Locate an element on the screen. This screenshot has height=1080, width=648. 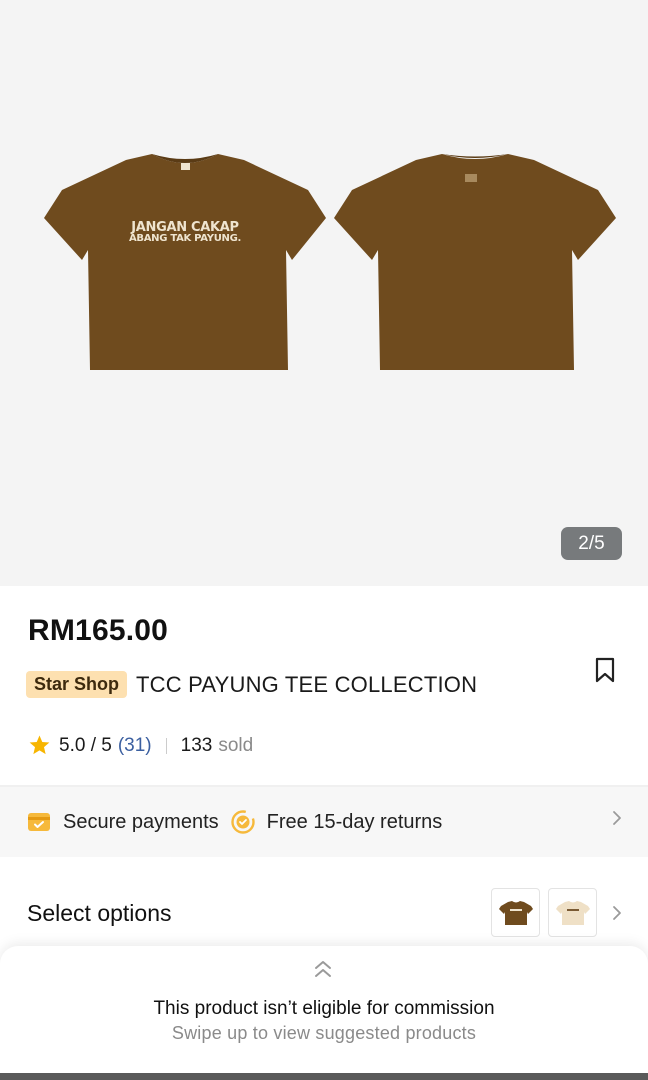
divider is located at coordinates (166, 745).